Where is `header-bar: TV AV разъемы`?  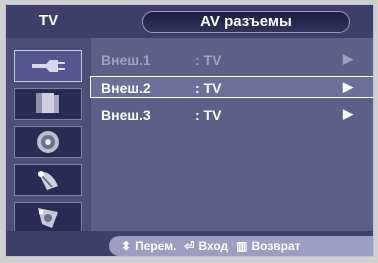 header-bar: TV AV разъемы is located at coordinates (189, 21).